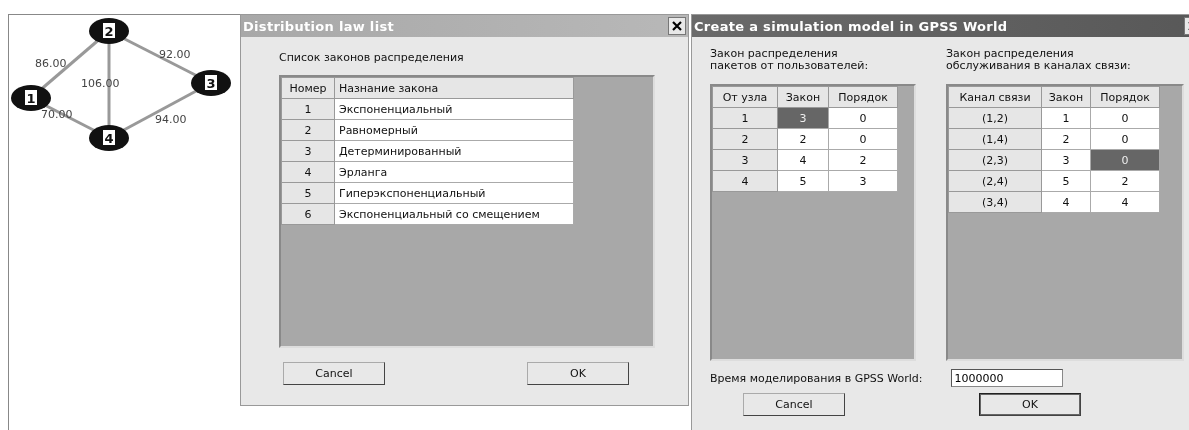 This screenshot has width=1189, height=430. What do you see at coordinates (175, 54) in the screenshot?
I see `edge-weight: 92.00` at bounding box center [175, 54].